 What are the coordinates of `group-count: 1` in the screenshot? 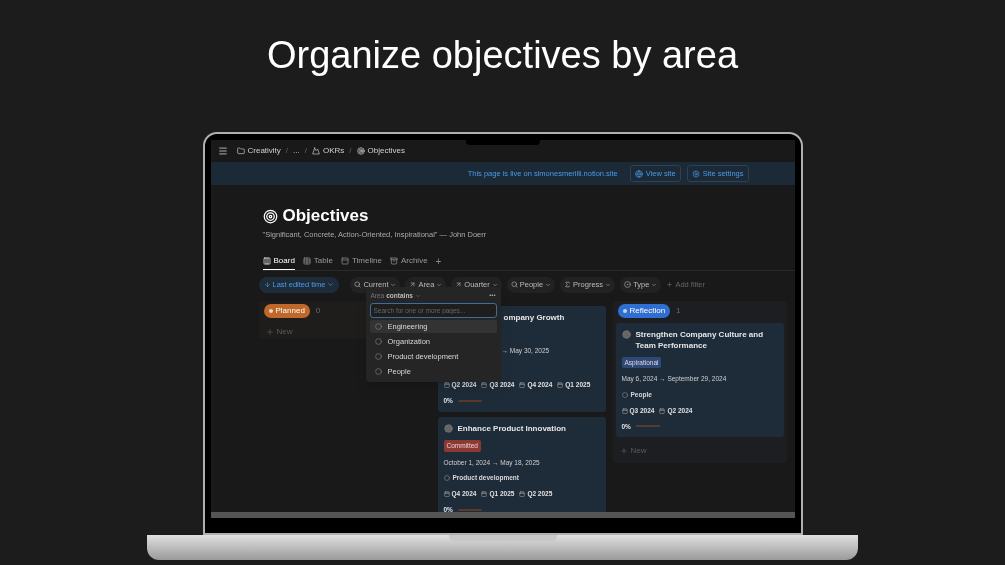 It's located at (678, 310).